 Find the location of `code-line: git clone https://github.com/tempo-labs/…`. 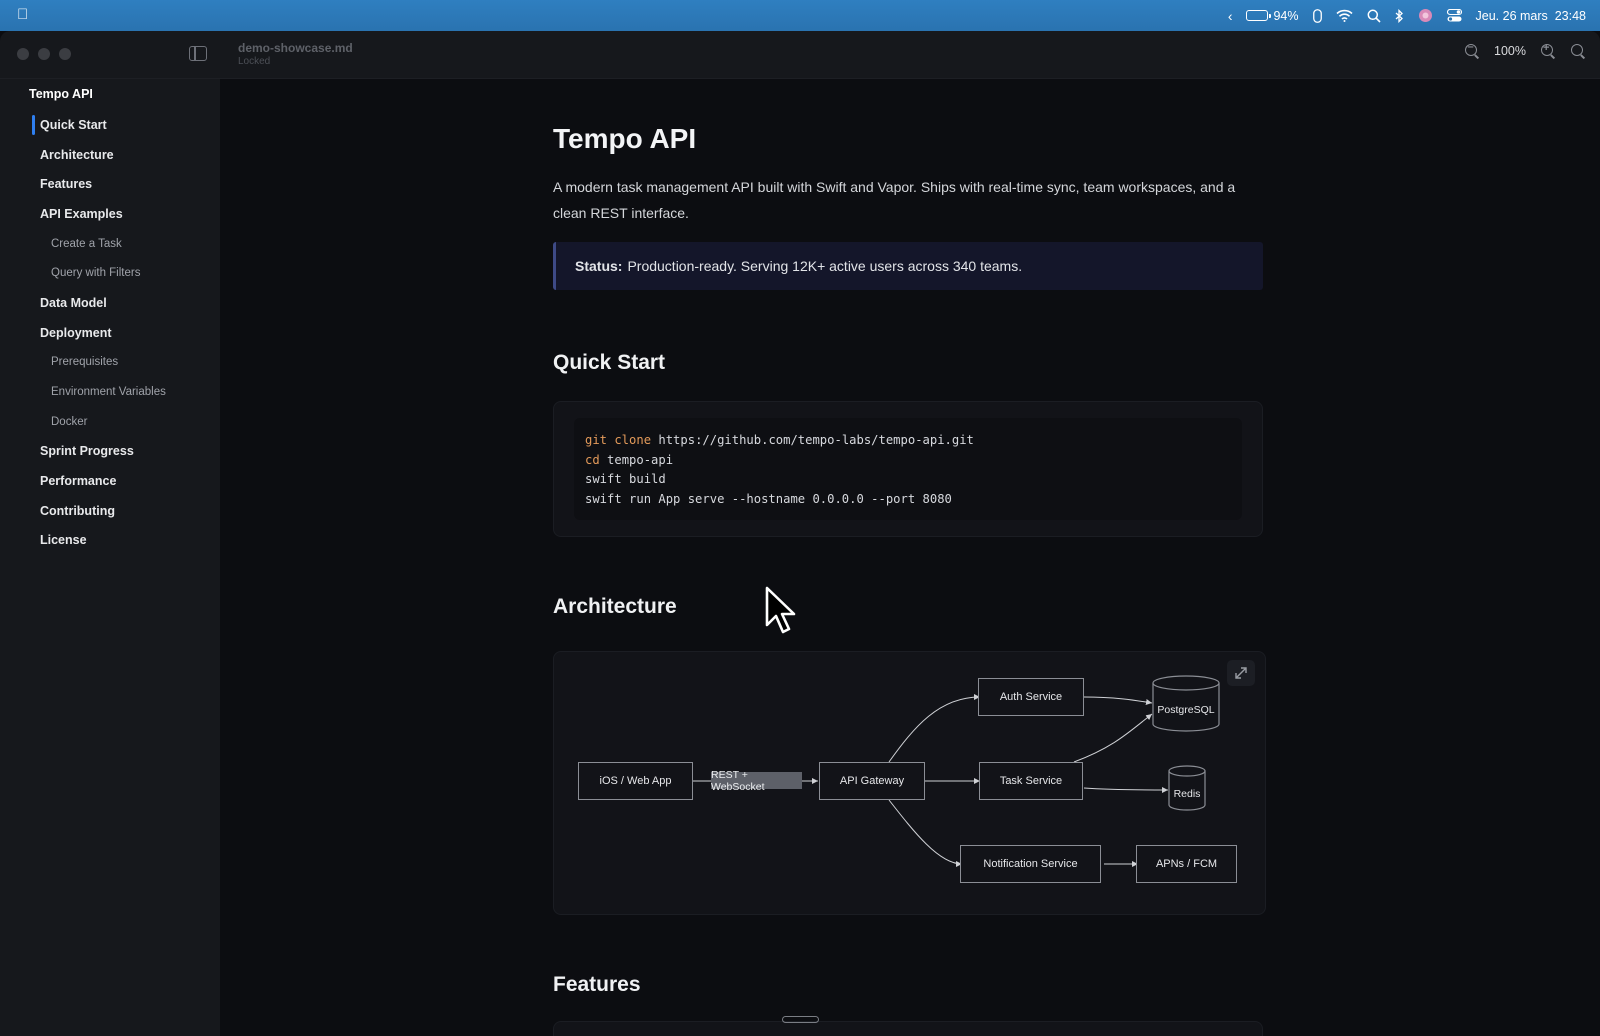

code-line: git clone https://github.com/tempo-labs/… is located at coordinates (908, 441).